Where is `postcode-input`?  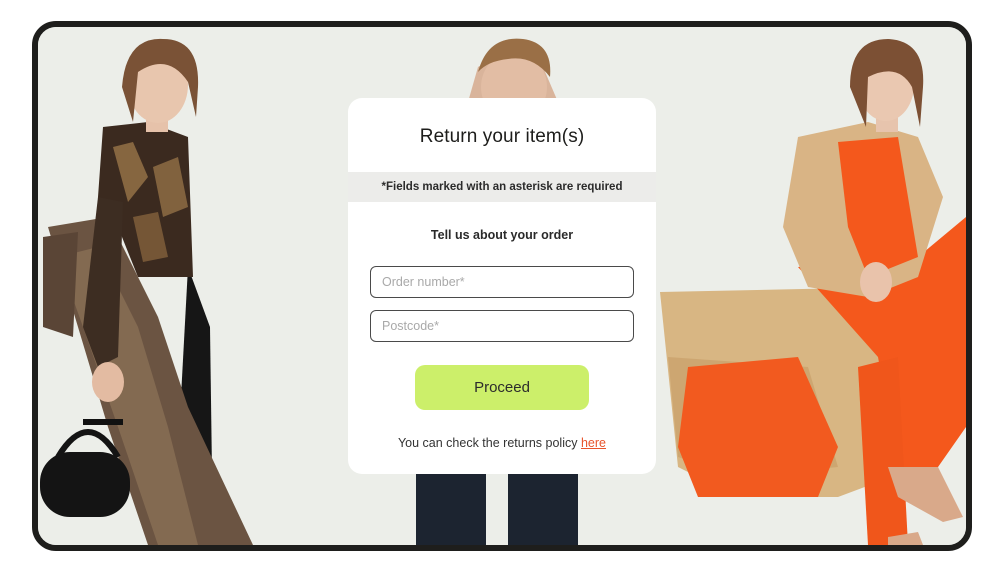 postcode-input is located at coordinates (502, 326).